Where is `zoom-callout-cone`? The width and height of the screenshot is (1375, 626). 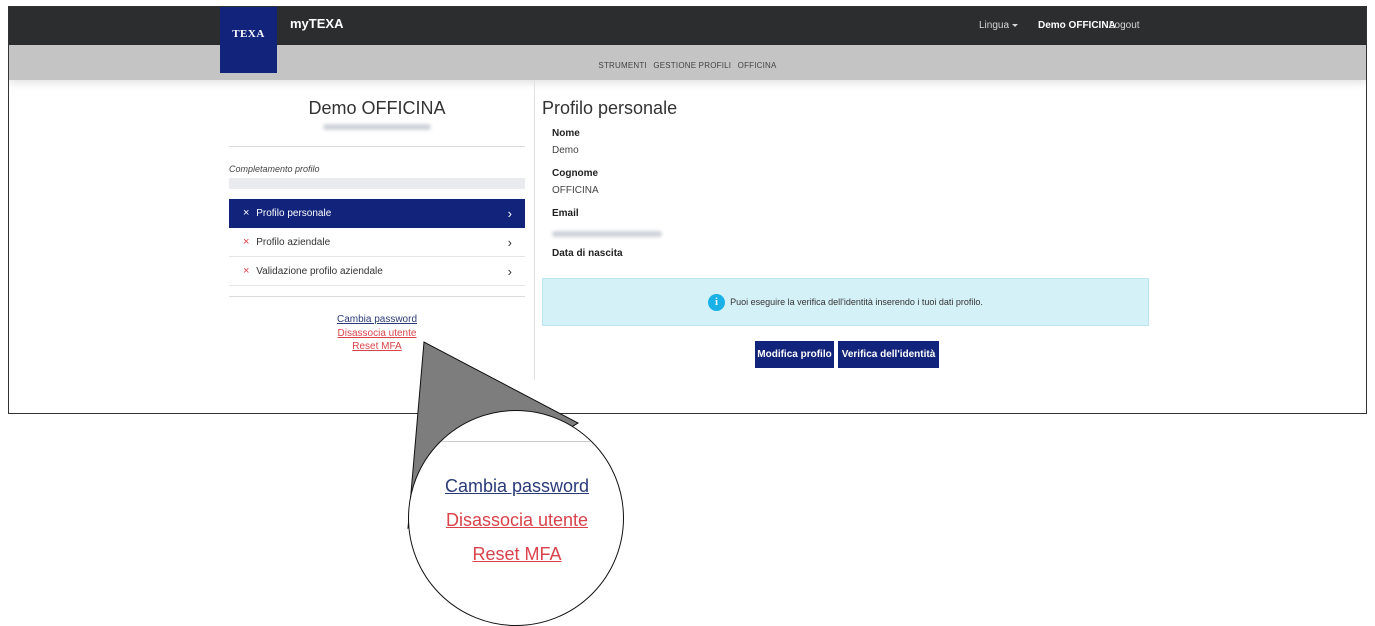 zoom-callout-cone is located at coordinates (493, 435).